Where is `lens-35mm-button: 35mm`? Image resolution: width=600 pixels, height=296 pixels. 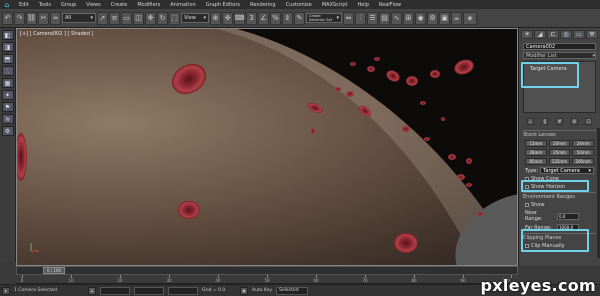 lens-35mm-button: 35mm is located at coordinates (559, 152).